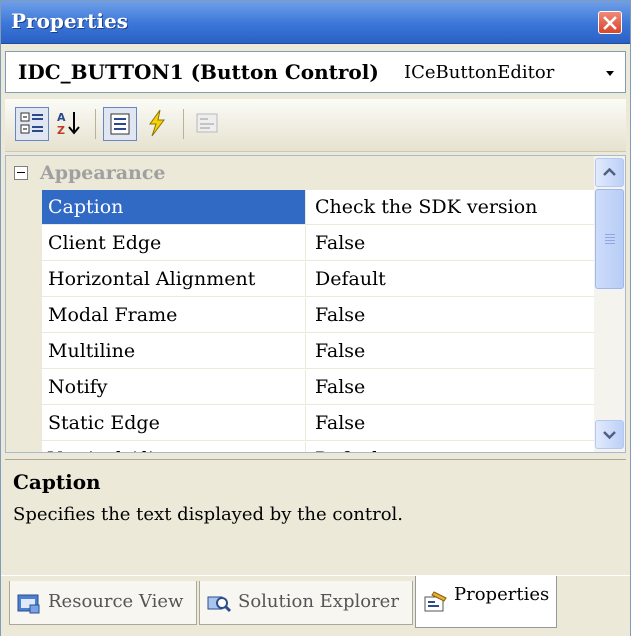 The height and width of the screenshot is (636, 631). I want to click on alphabetical-icon: A Z, so click(68, 124).